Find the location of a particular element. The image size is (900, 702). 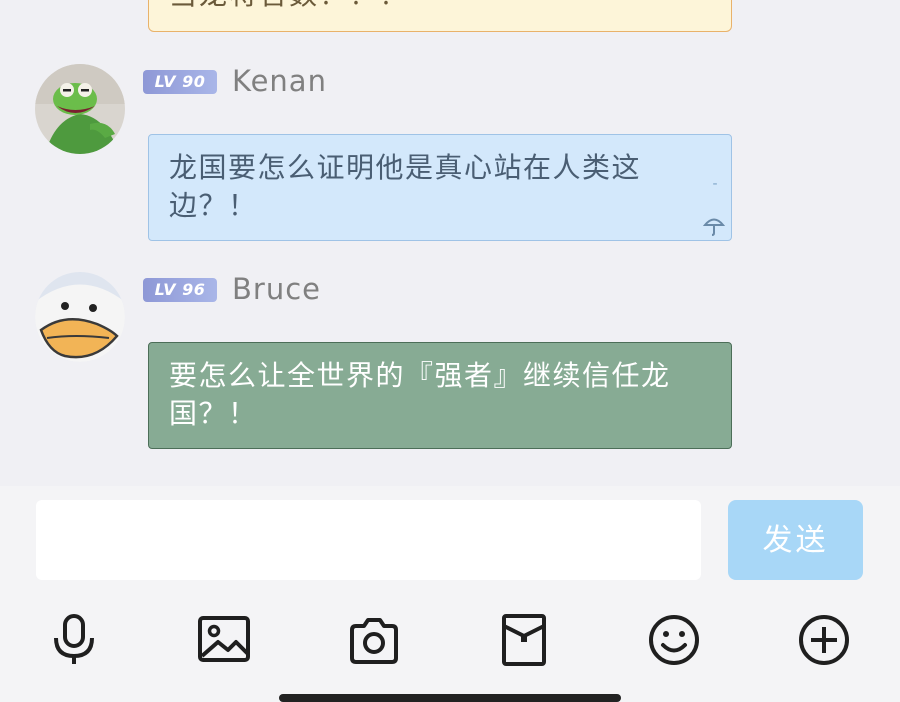

microphone-icon is located at coordinates (74, 640).